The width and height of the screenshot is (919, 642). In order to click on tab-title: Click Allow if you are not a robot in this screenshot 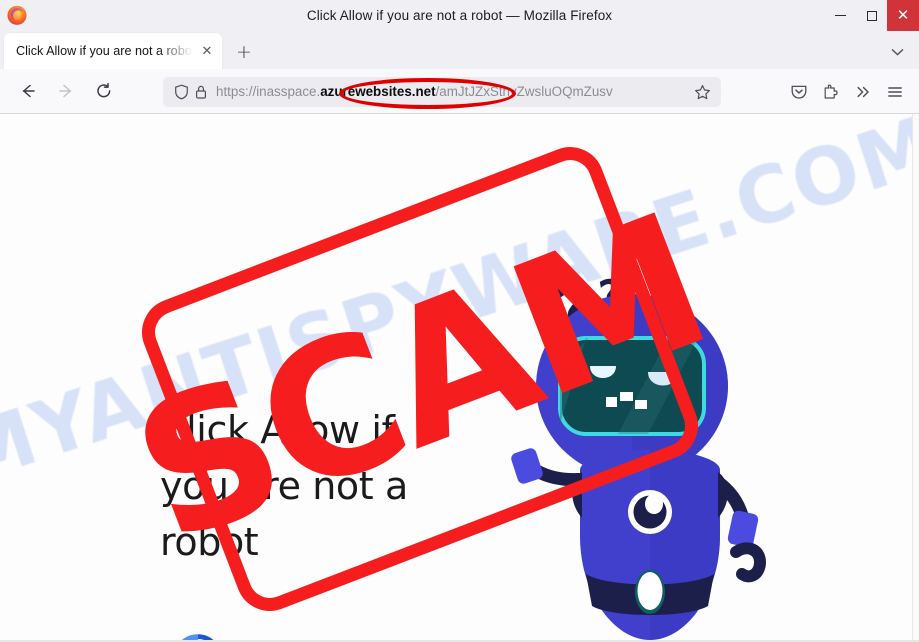, I will do `click(106, 51)`.